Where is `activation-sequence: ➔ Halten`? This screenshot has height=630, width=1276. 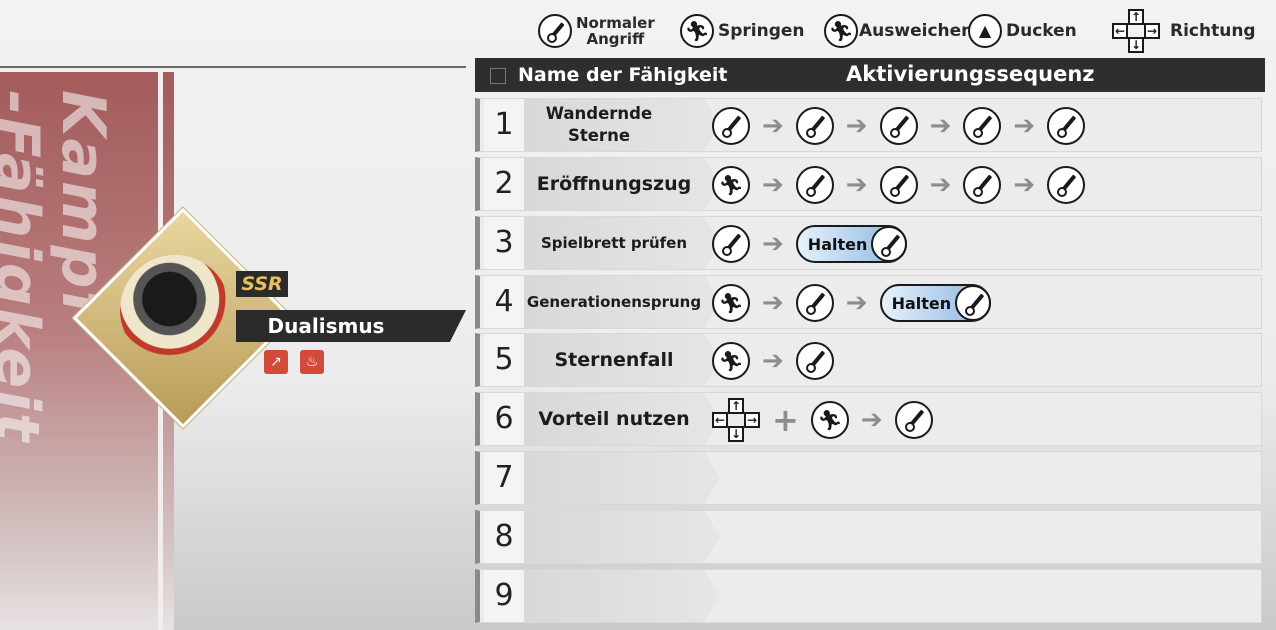 activation-sequence: ➔ Halten is located at coordinates (810, 244).